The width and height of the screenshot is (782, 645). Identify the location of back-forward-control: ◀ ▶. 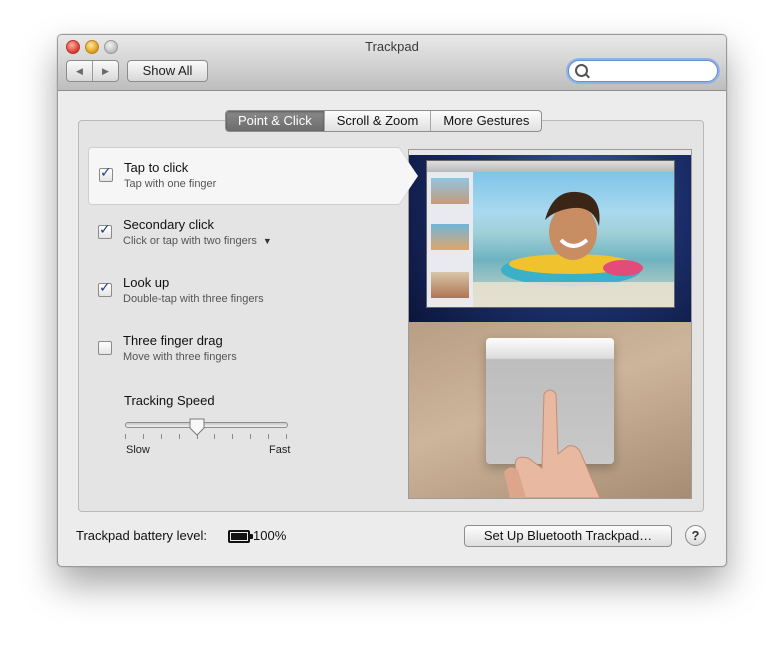
(92, 71).